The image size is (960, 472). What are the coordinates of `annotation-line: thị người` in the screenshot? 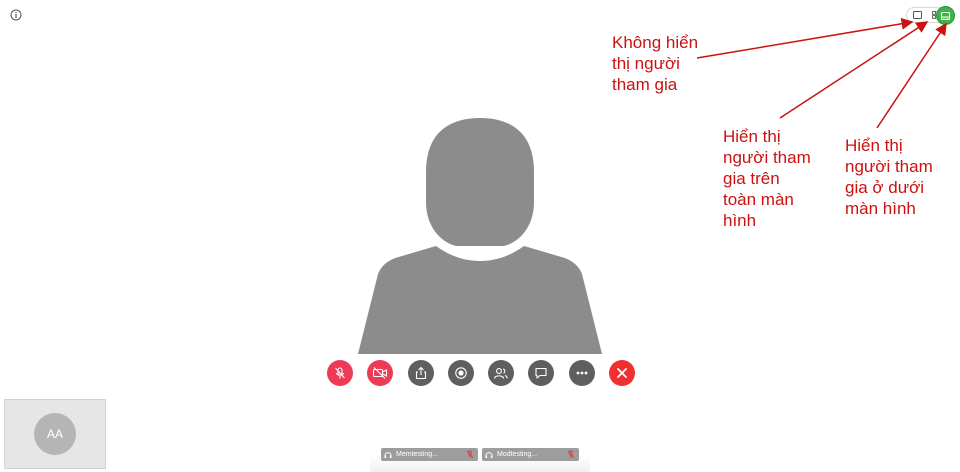 It's located at (646, 63).